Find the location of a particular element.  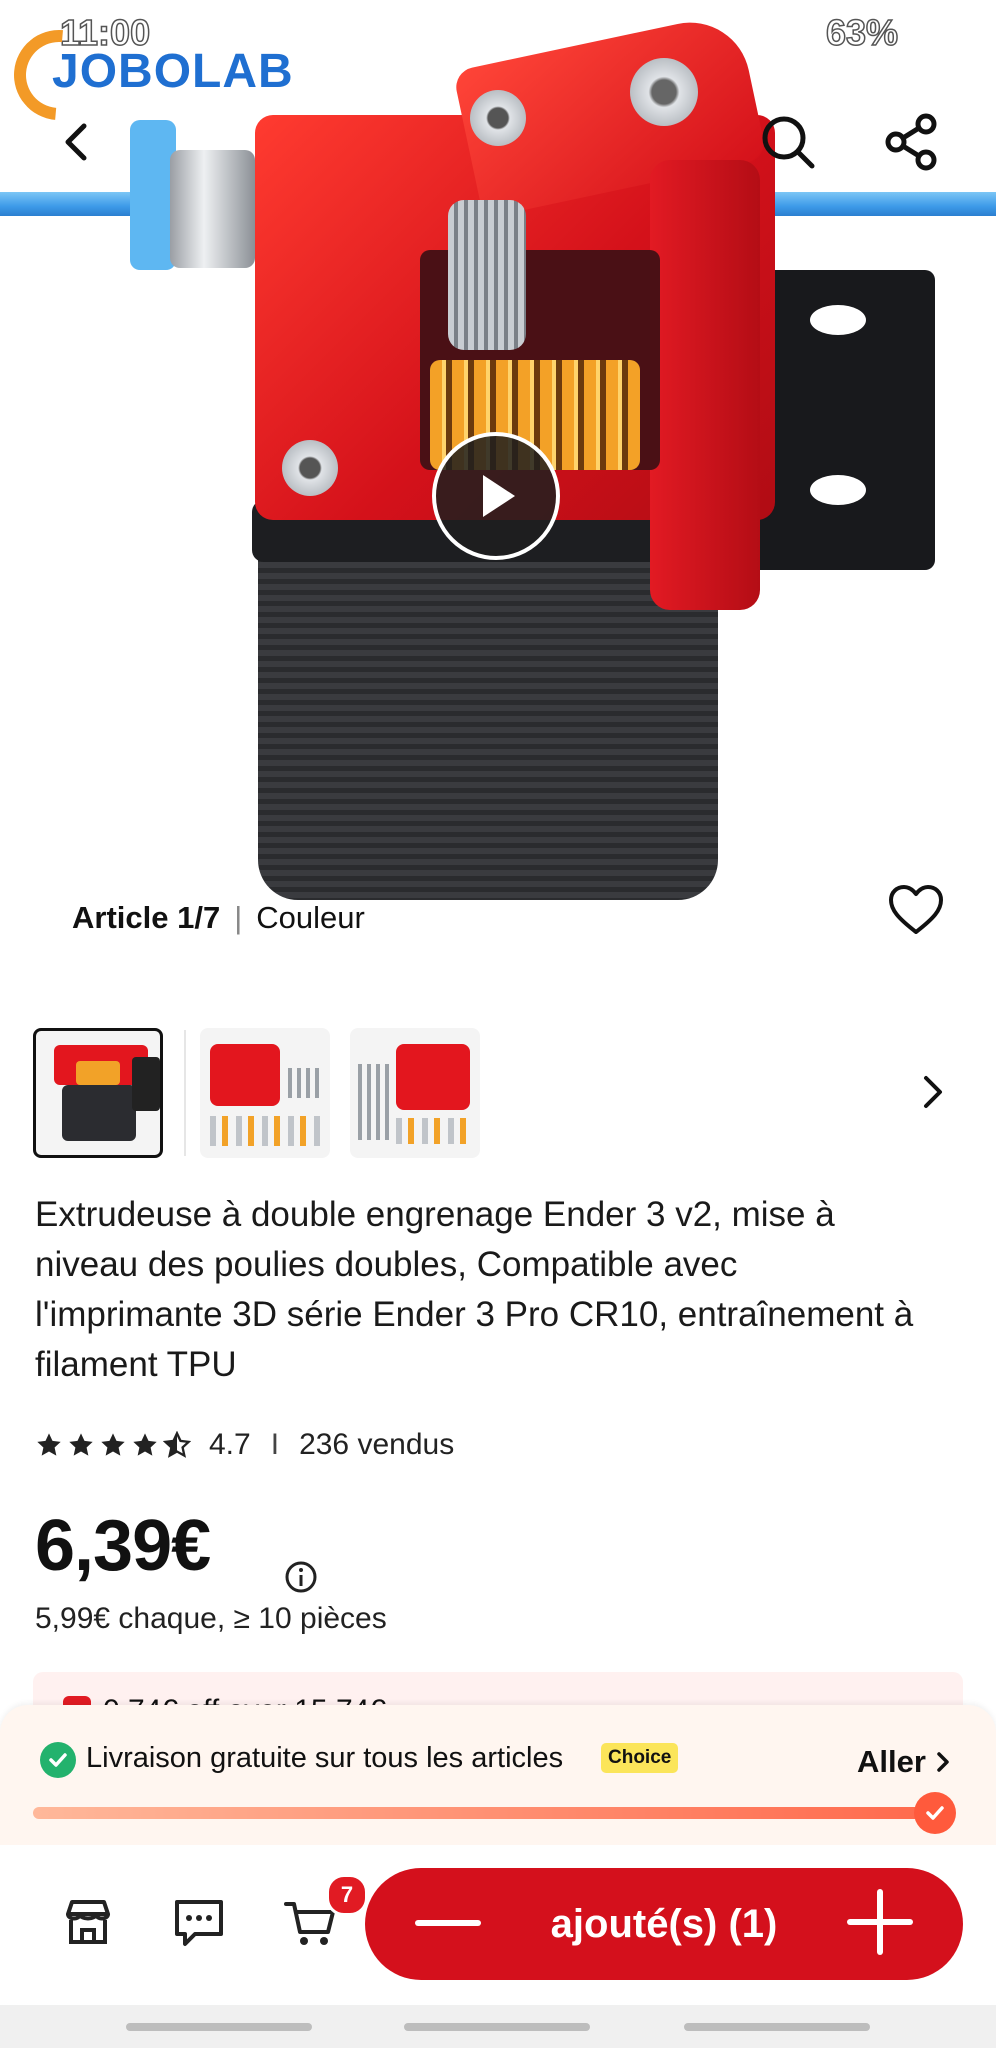

extruder-lever-graphic is located at coordinates (705, 385).